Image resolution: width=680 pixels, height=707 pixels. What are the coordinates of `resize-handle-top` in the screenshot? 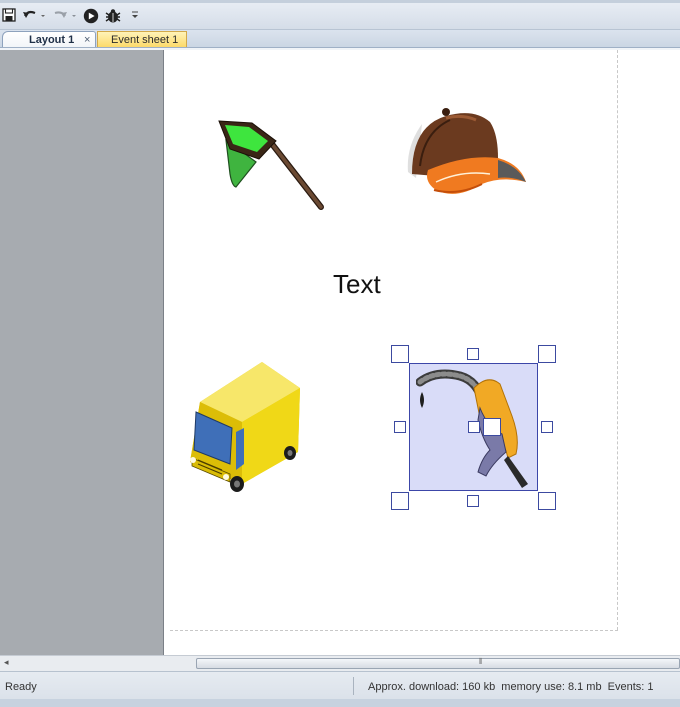 It's located at (473, 354).